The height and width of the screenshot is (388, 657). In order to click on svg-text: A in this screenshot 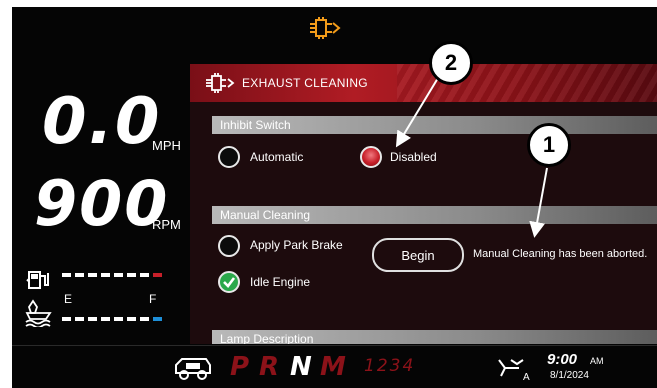, I will do `click(526, 377)`.